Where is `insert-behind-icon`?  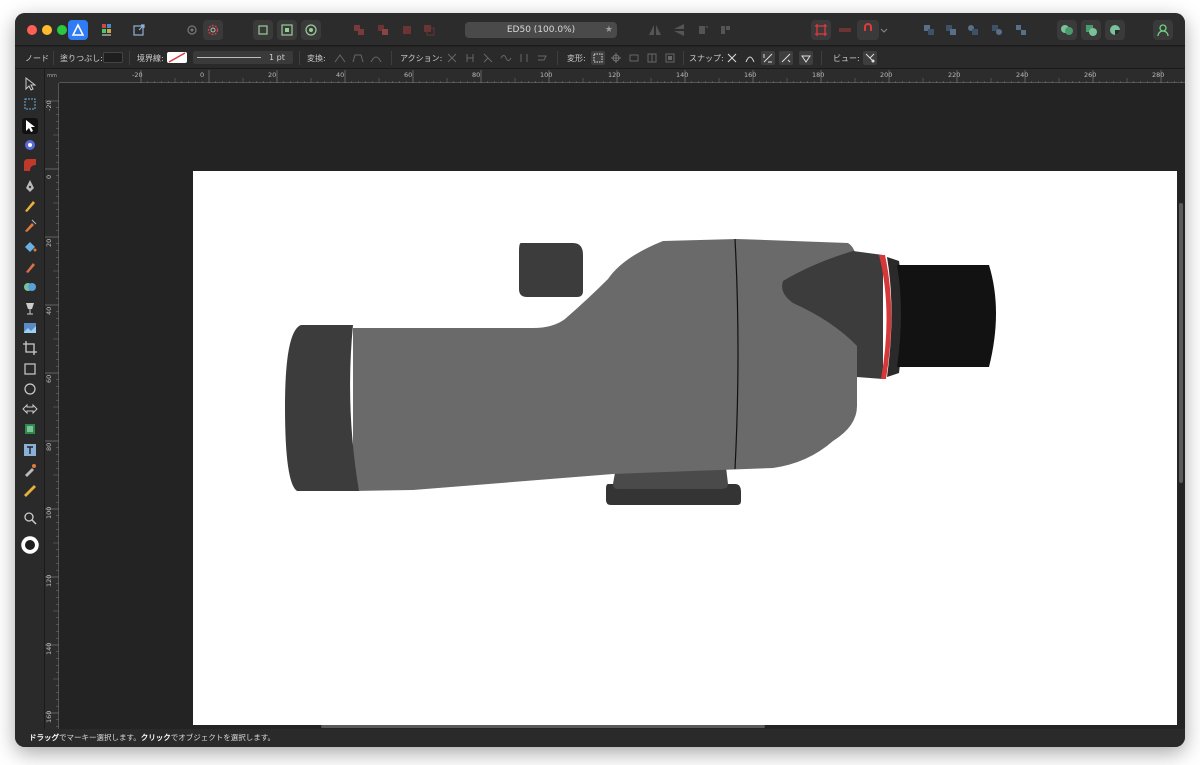
insert-behind-icon is located at coordinates (1091, 30).